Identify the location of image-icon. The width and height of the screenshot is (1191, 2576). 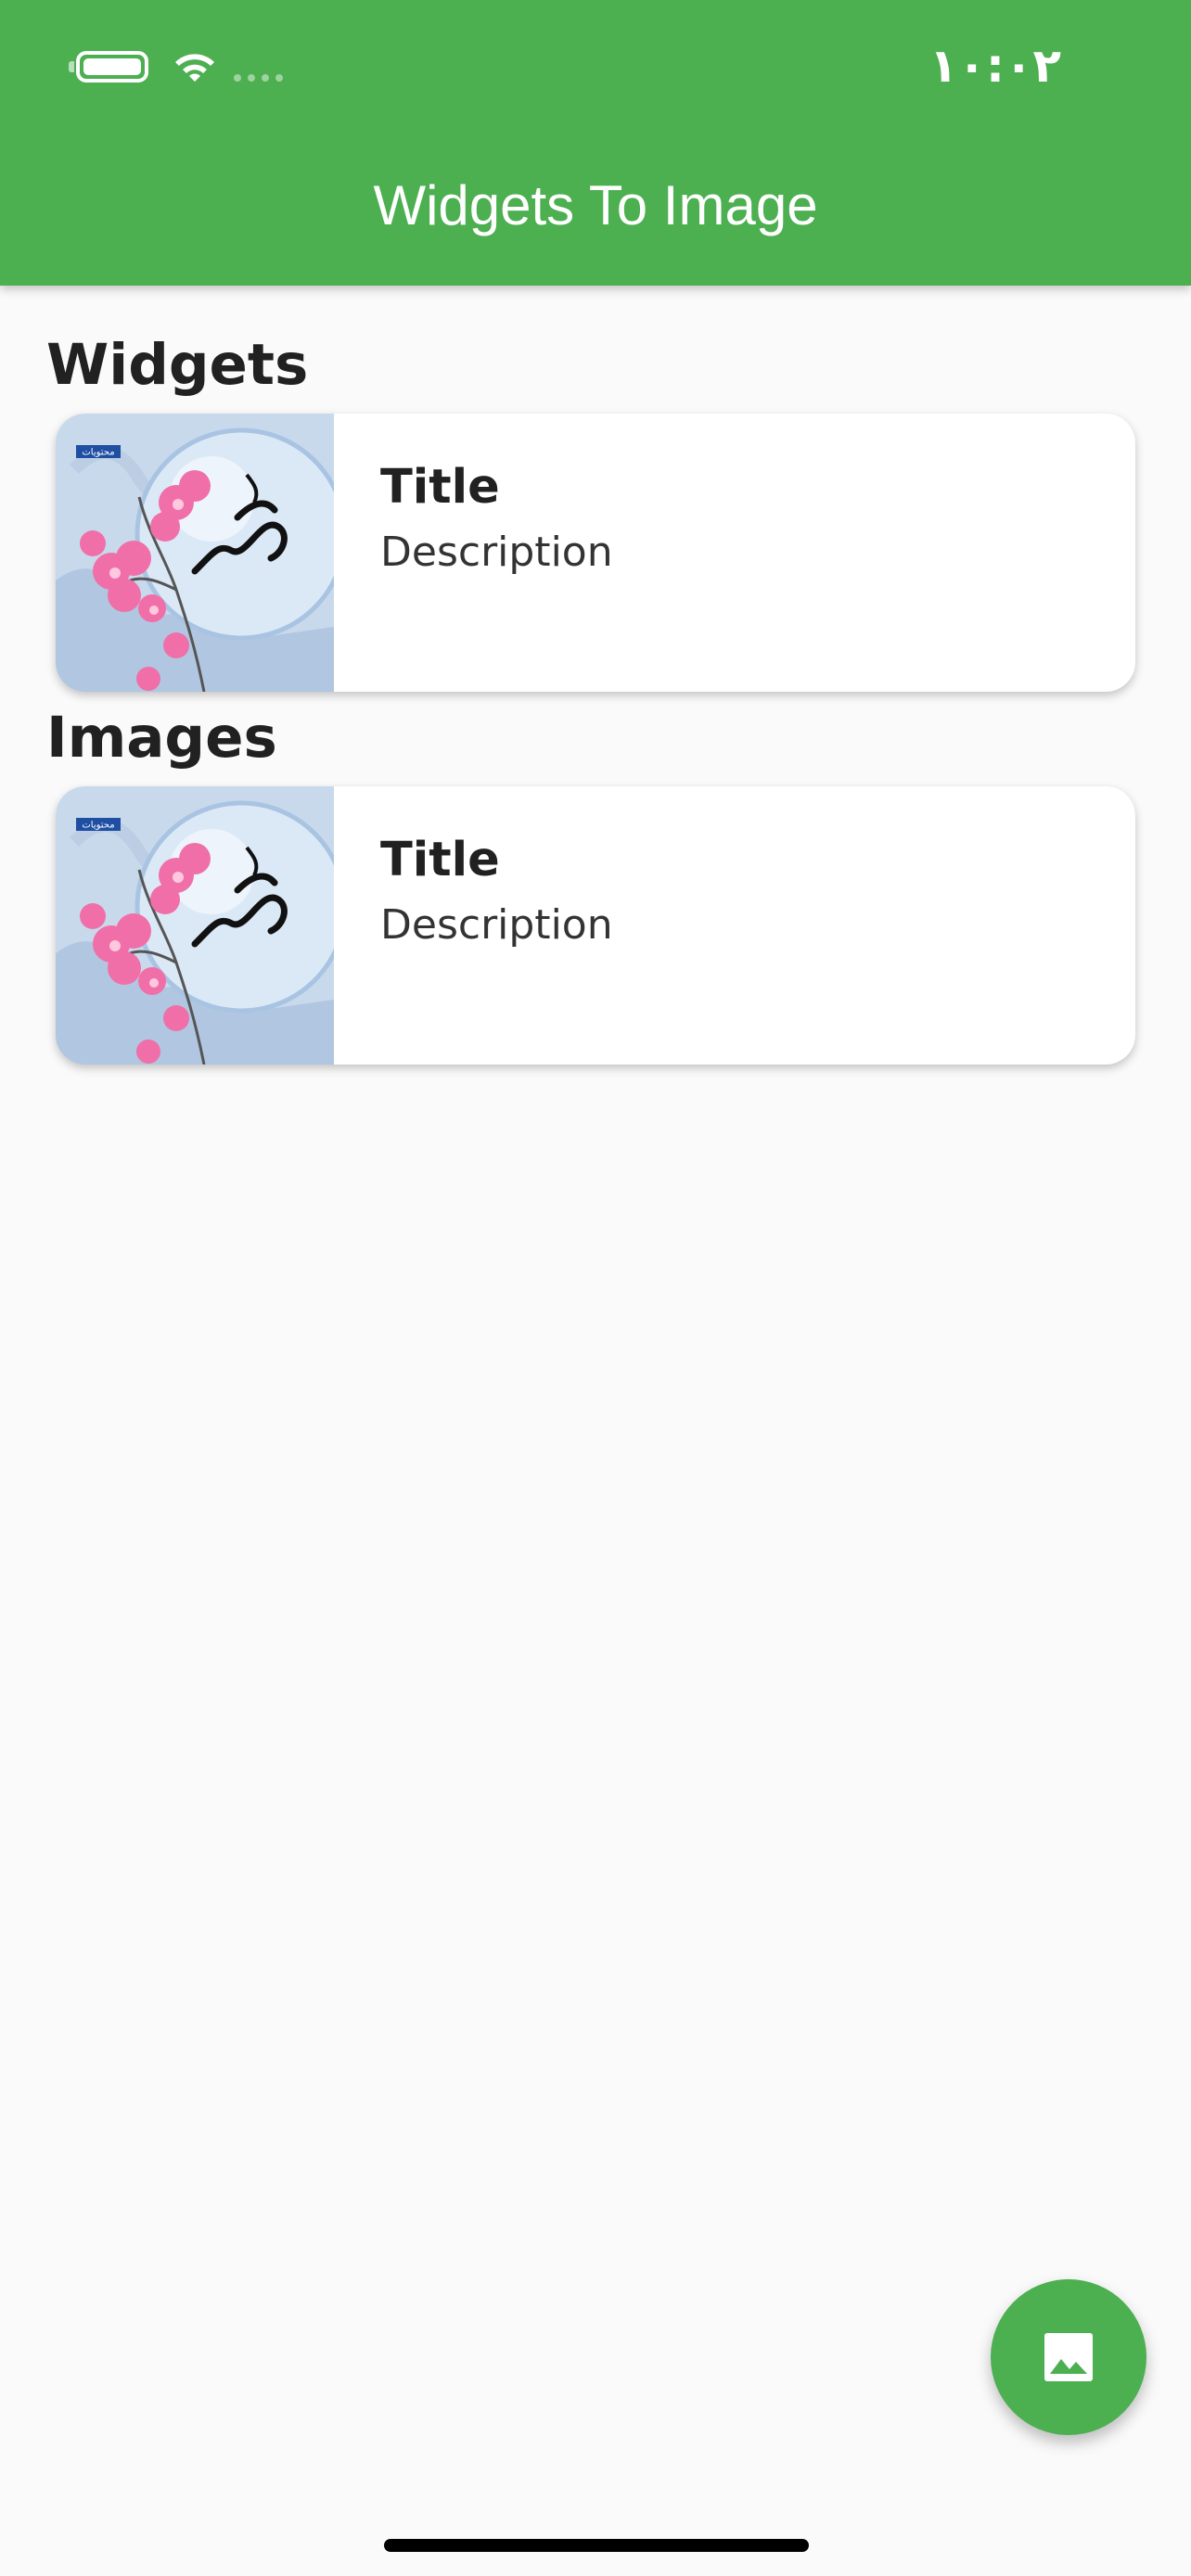
(1068, 2357).